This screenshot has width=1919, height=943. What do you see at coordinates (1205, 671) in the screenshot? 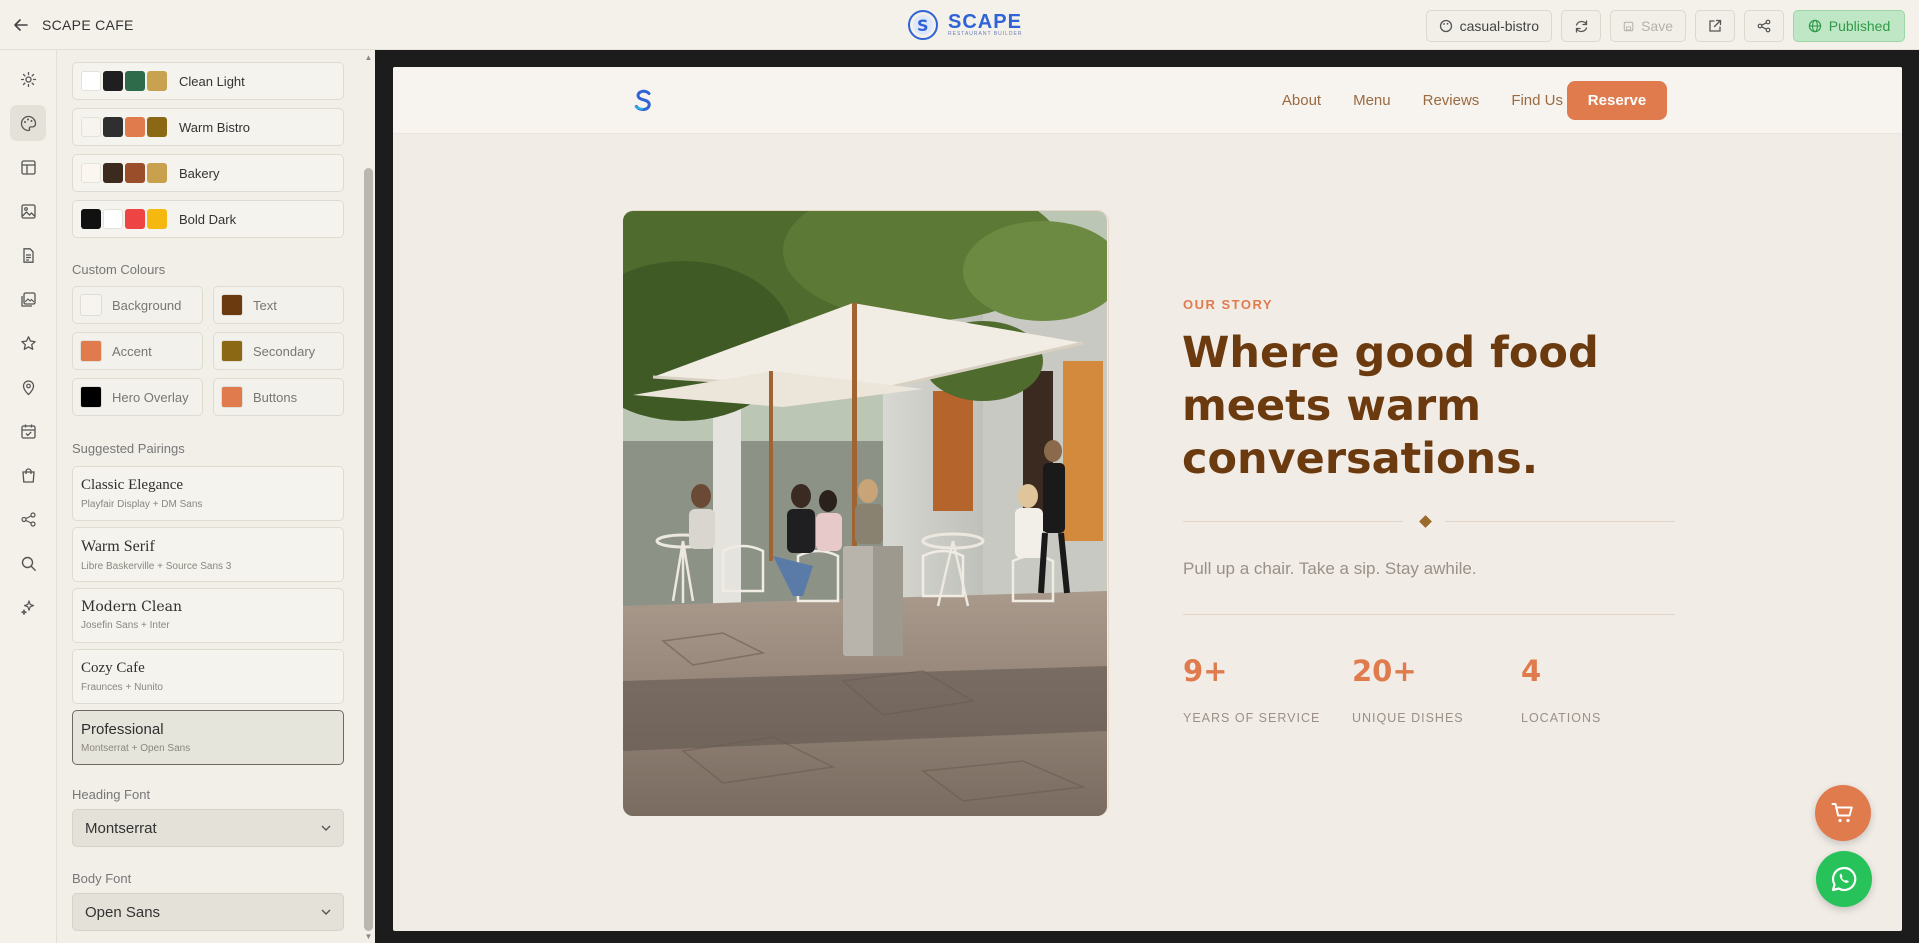
I see `stat-value-years: 9+` at bounding box center [1205, 671].